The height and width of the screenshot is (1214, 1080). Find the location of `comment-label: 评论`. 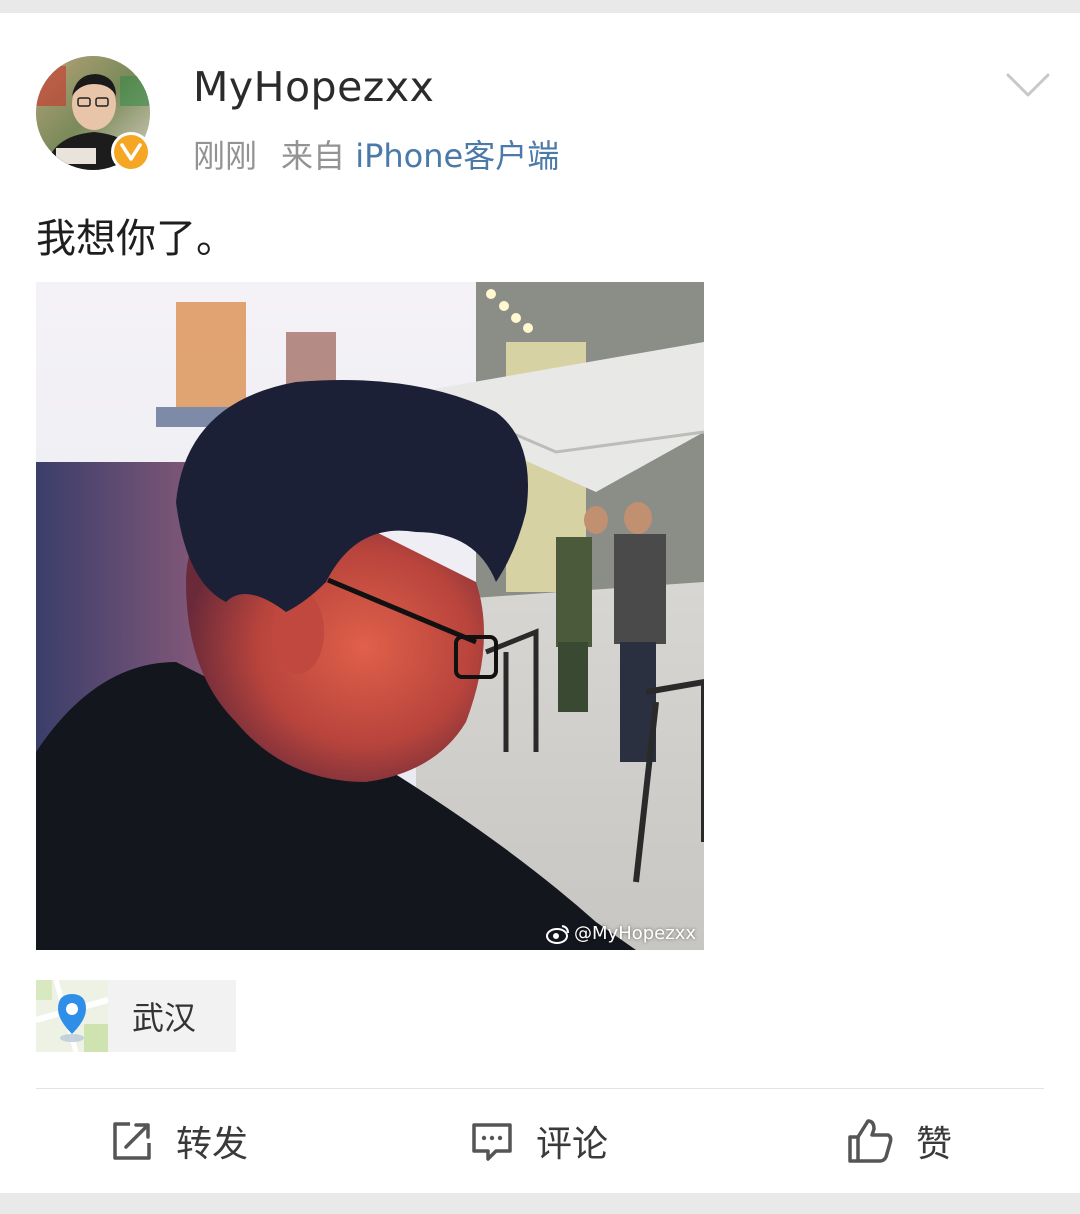

comment-label: 评论 is located at coordinates (572, 1144).